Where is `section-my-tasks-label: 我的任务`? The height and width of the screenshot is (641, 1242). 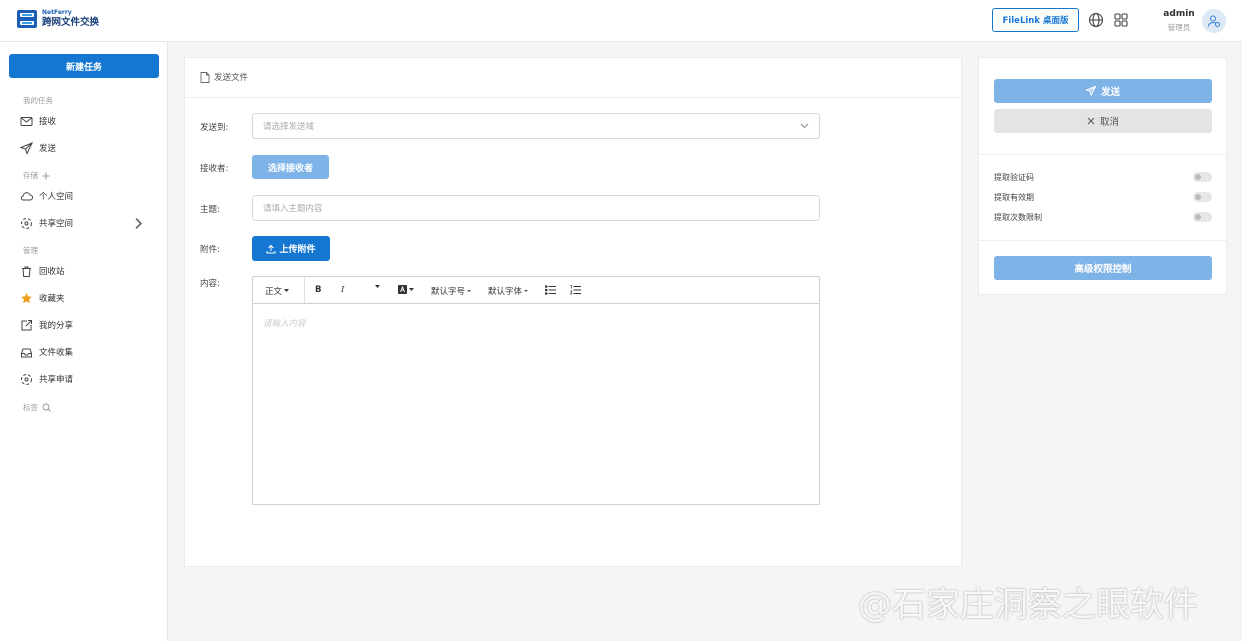
section-my-tasks-label: 我的任务 is located at coordinates (38, 100).